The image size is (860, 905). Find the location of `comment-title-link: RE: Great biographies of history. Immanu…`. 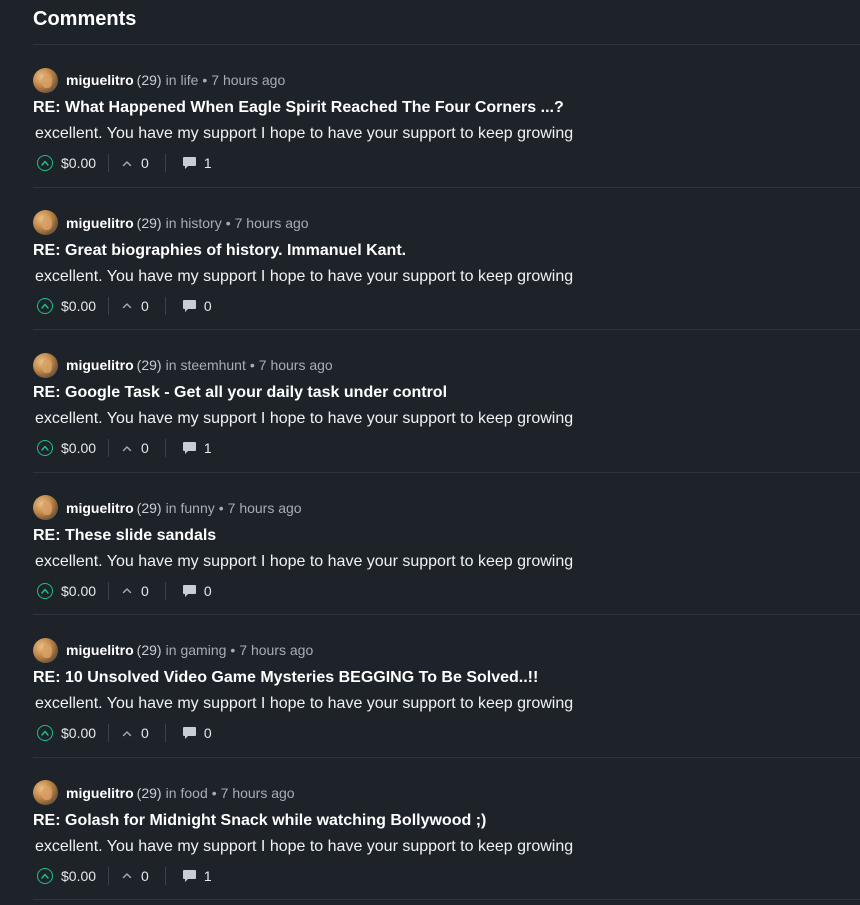

comment-title-link: RE: Great biographies of history. Immanu… is located at coordinates (219, 251).